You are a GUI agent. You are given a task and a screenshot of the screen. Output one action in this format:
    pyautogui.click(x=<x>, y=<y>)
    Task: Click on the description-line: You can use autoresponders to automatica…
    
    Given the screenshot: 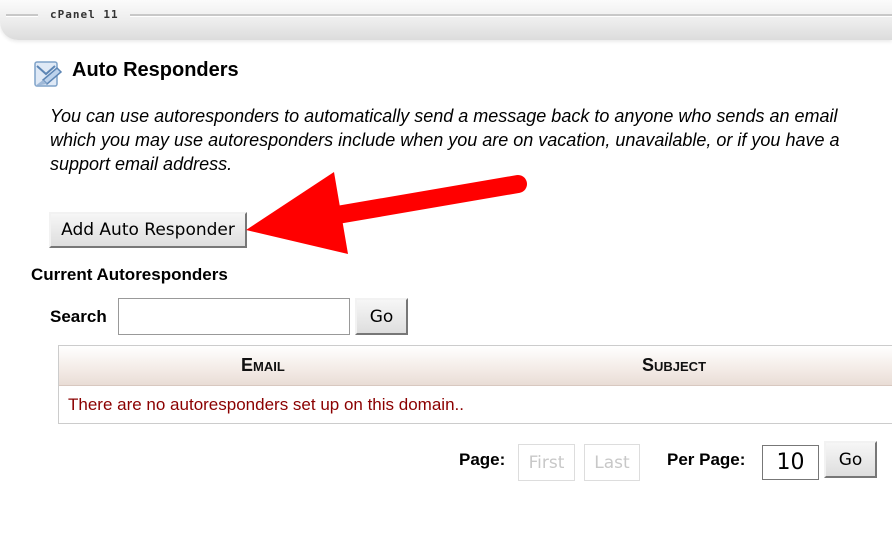 What is the action you would take?
    pyautogui.click(x=444, y=116)
    